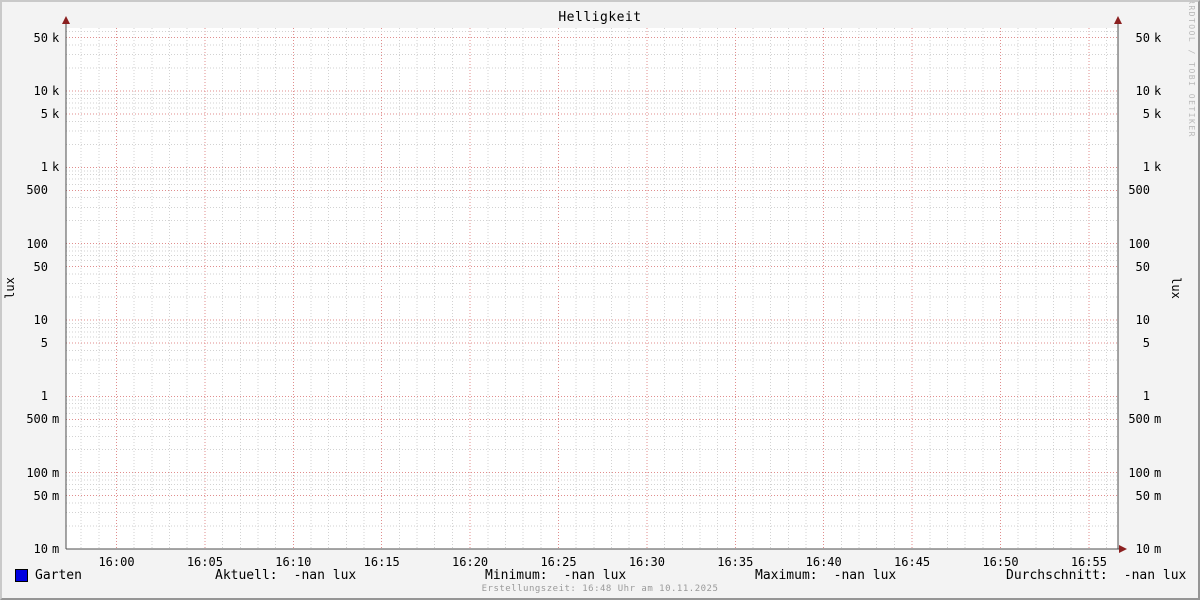  I want to click on x-tick-label: 16:25, so click(558, 562).